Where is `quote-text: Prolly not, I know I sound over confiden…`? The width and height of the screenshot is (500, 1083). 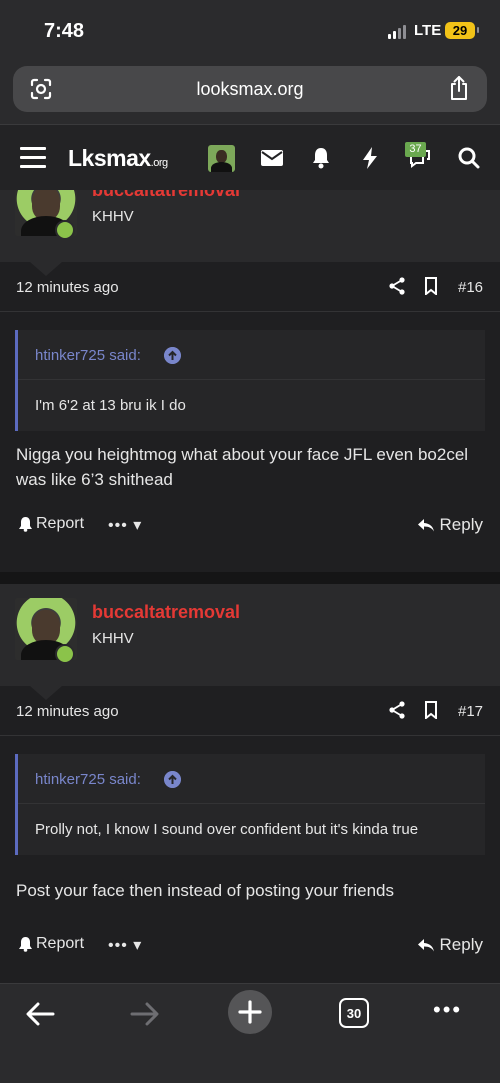 quote-text: Prolly not, I know I sound over confiden… is located at coordinates (227, 829).